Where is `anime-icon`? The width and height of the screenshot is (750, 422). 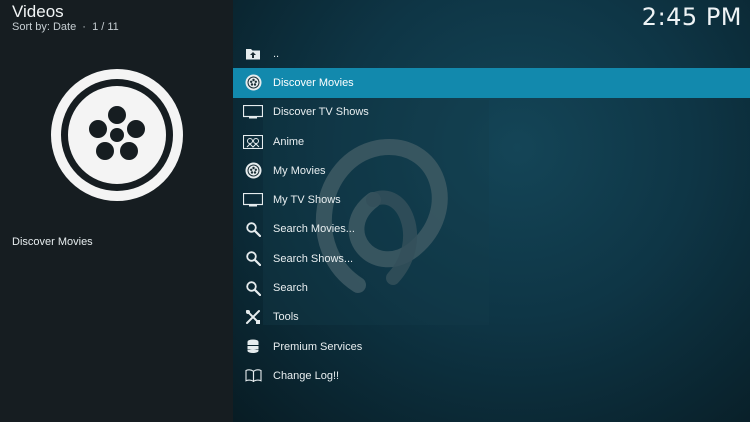
anime-icon is located at coordinates (253, 141).